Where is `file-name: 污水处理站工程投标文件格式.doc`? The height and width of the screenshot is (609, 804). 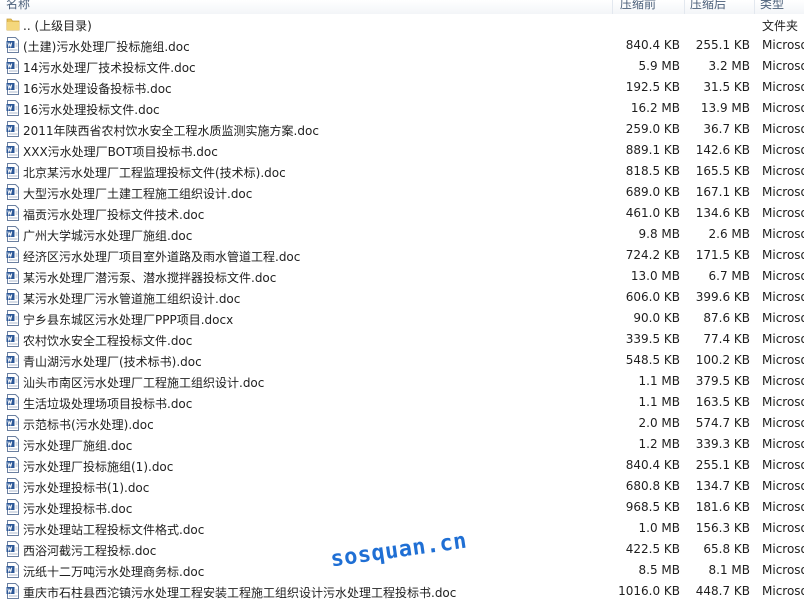 file-name: 污水处理站工程投标文件格式.doc is located at coordinates (114, 530).